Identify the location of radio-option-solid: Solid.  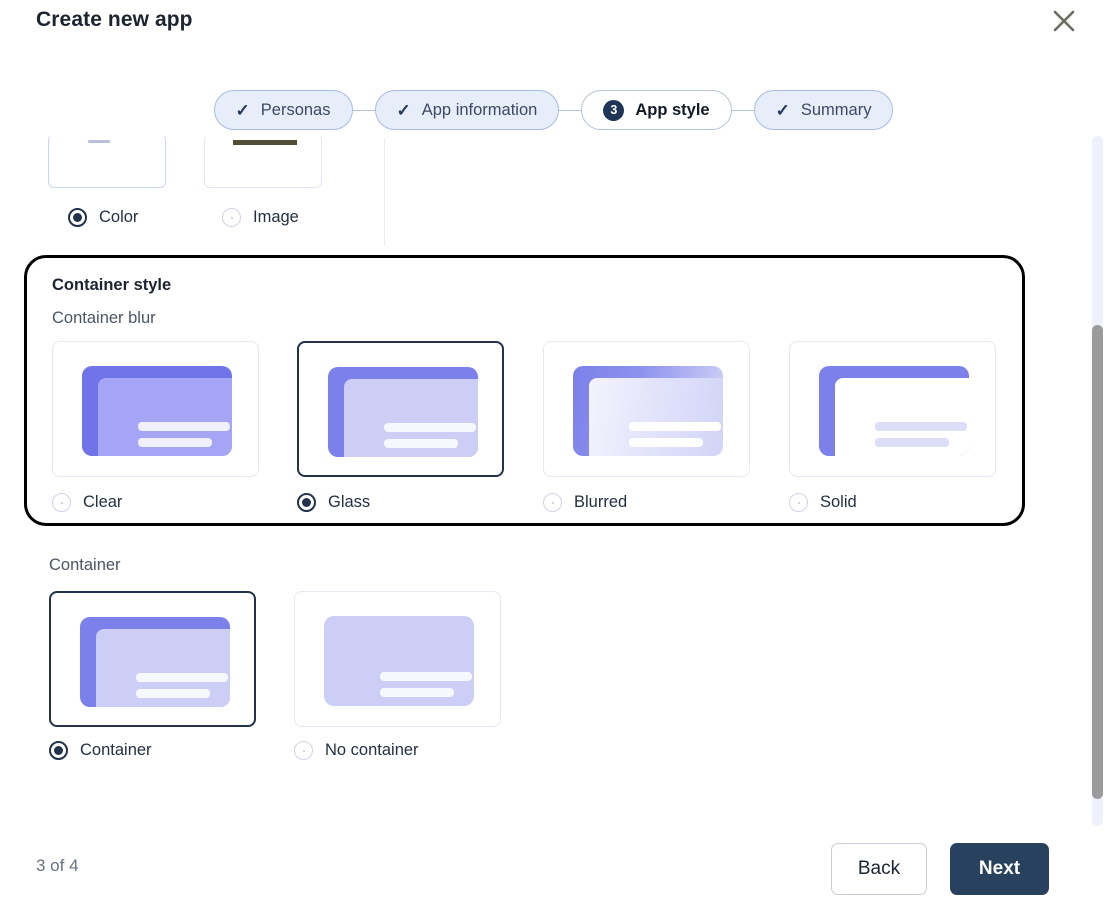
(823, 502).